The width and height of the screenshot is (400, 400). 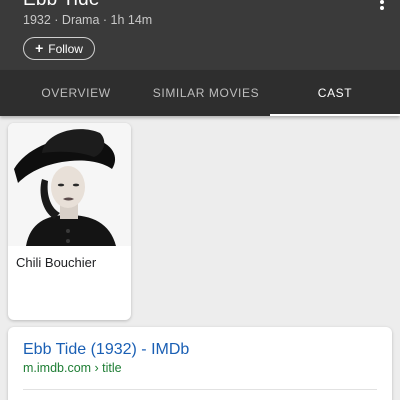 I want to click on cast-photo, so click(x=69, y=184).